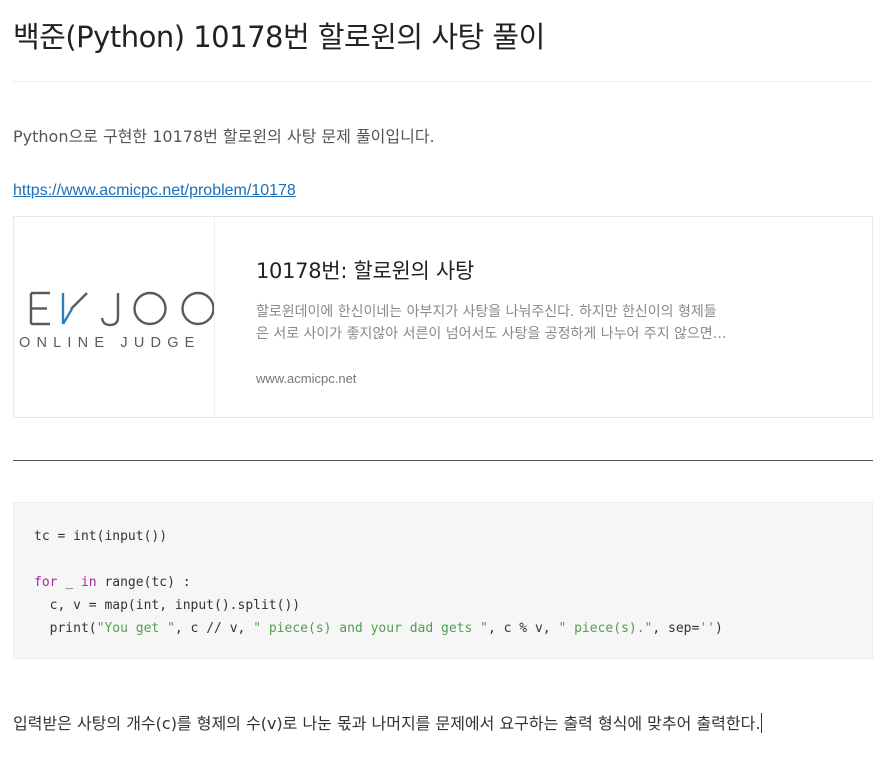 This screenshot has width=892, height=778. I want to click on code-text: , sep=, so click(676, 628).